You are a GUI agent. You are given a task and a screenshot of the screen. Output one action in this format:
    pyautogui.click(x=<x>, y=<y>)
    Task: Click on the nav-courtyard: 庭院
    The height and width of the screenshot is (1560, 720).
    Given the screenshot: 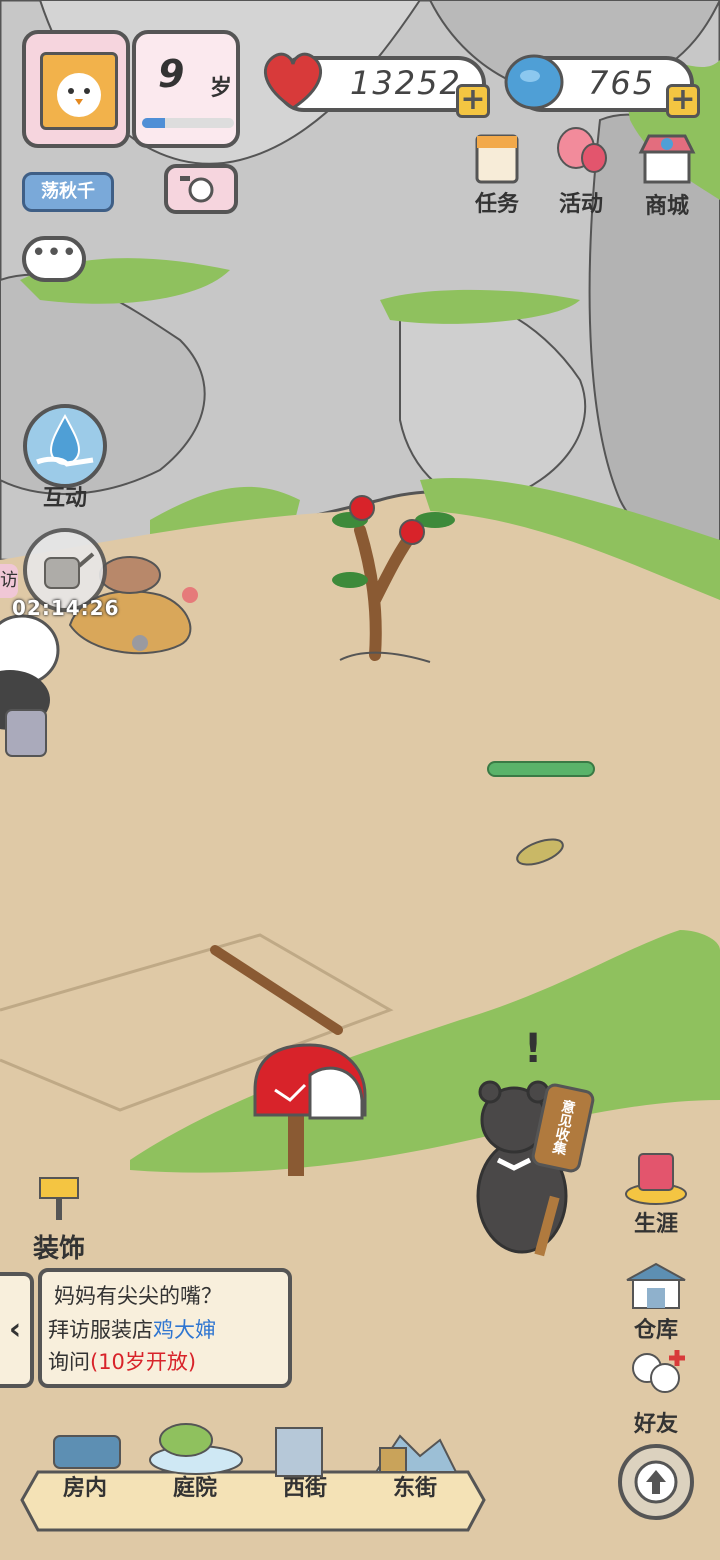 What is the action you would take?
    pyautogui.click(x=195, y=1486)
    